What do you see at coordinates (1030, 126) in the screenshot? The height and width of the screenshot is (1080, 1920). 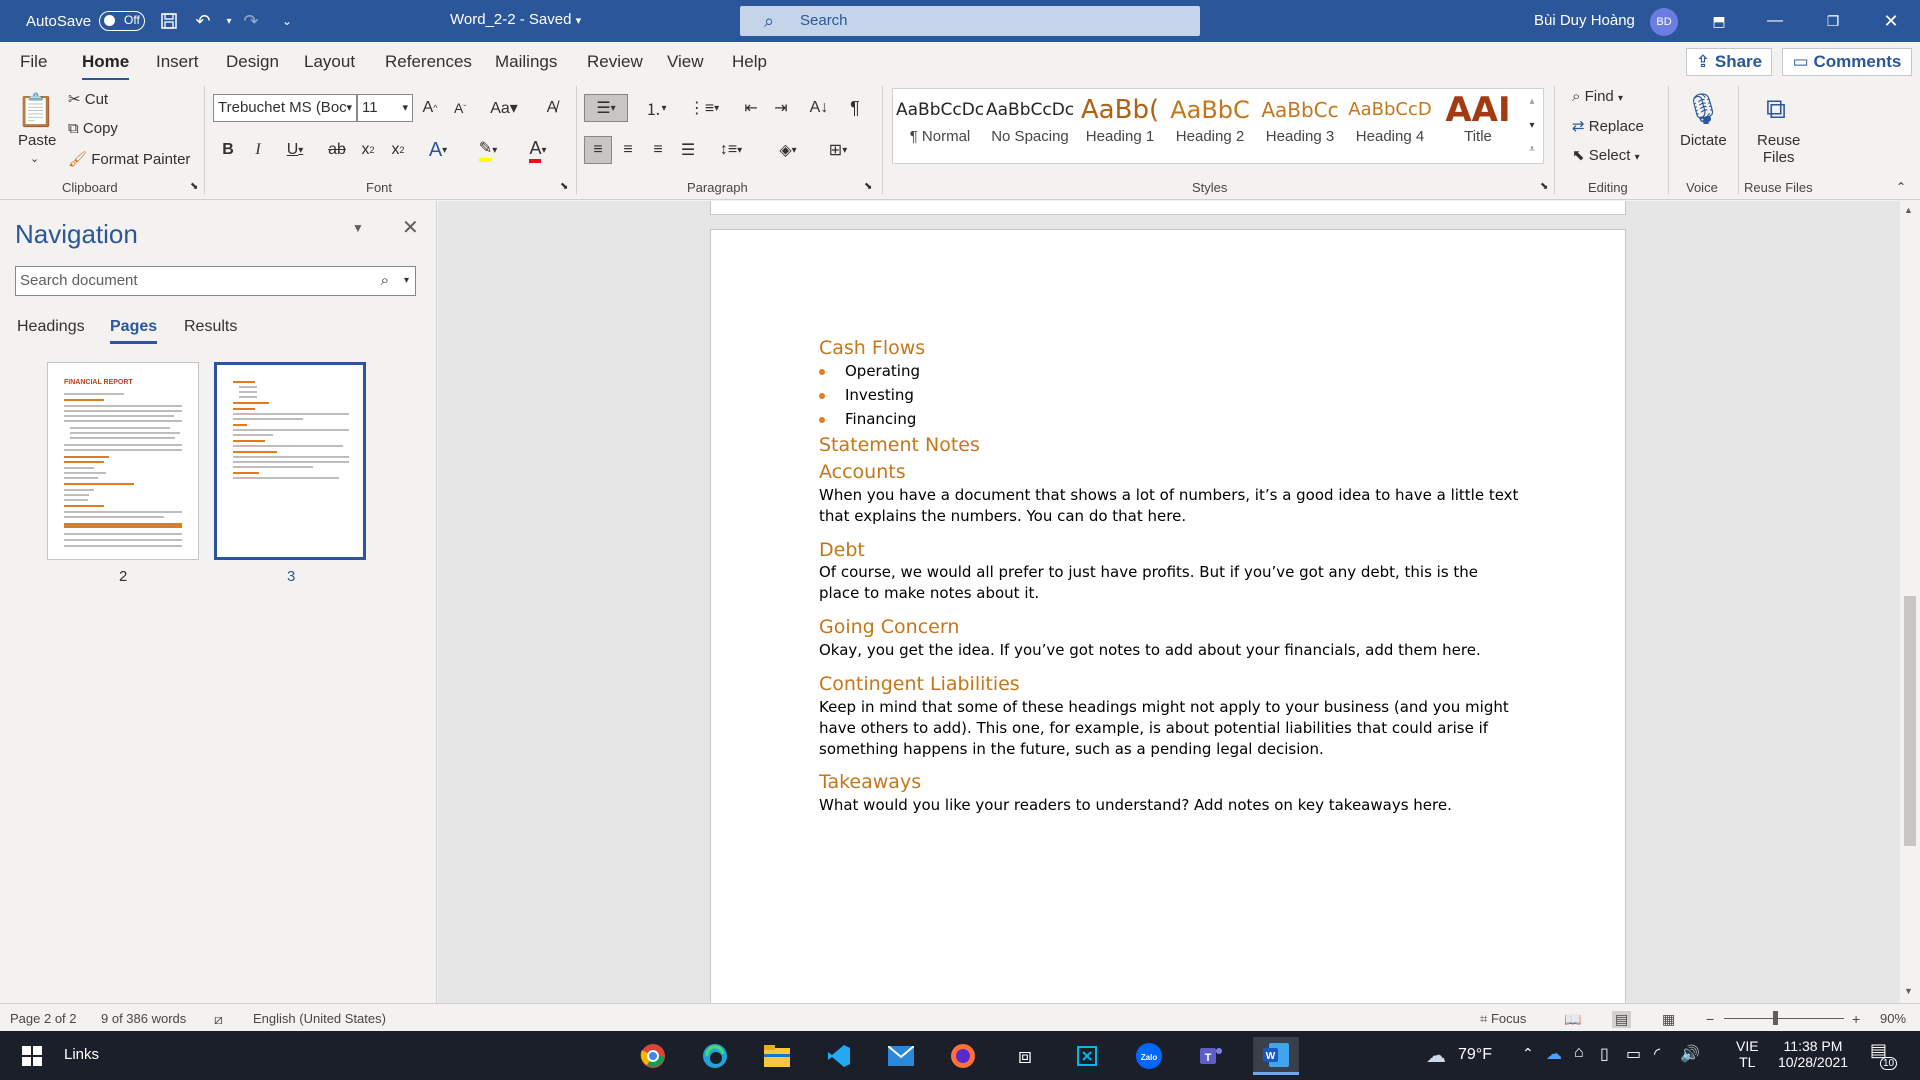 I see `style-no-spacing: AaBbCcDc No Spacing` at bounding box center [1030, 126].